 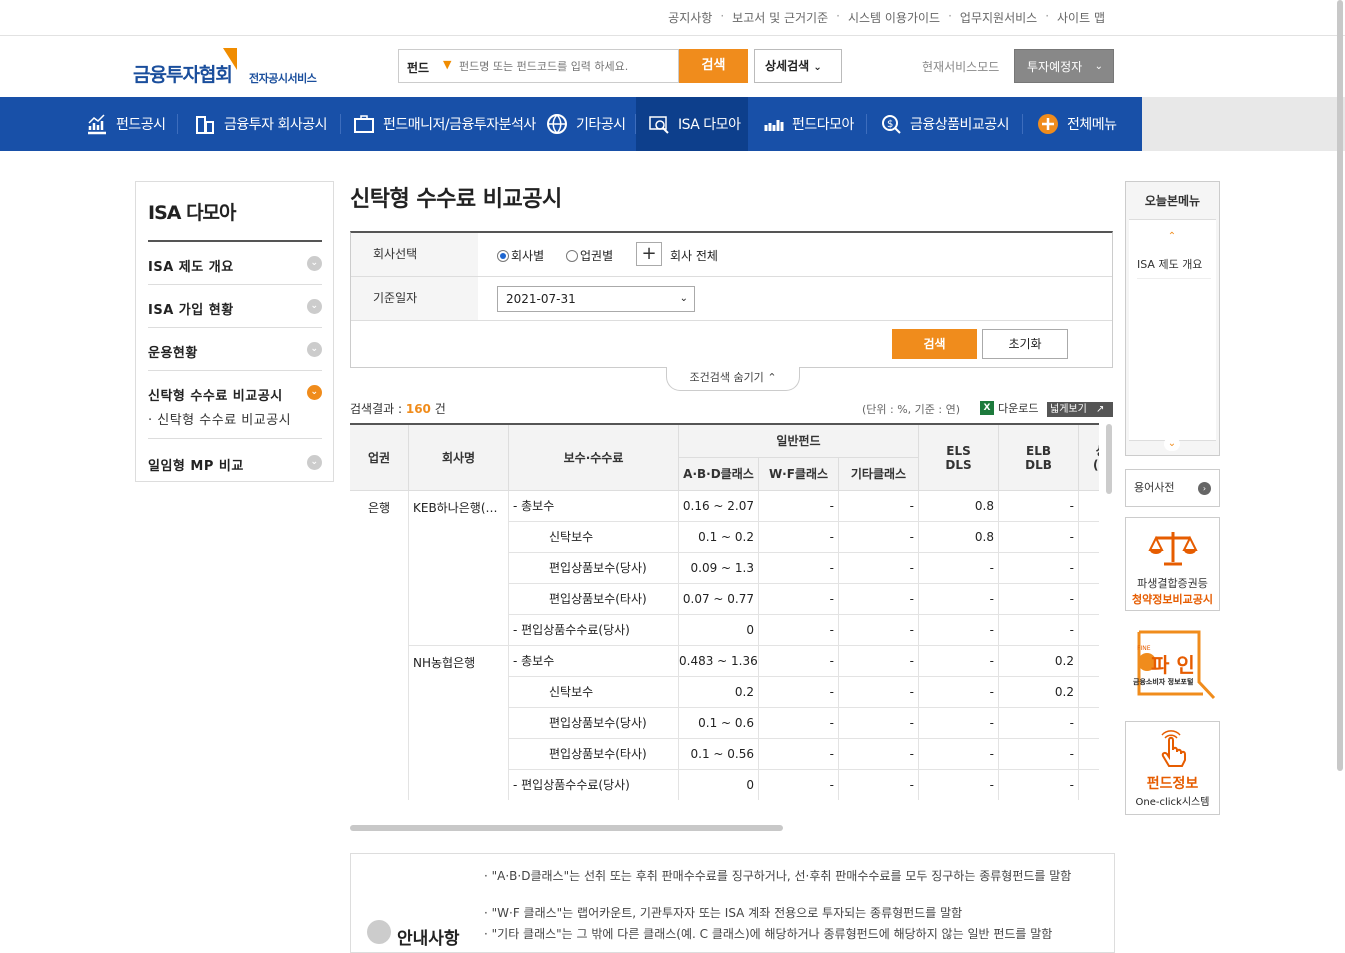 I want to click on util-link-reports: 보고서 및 근거기준, so click(x=780, y=17).